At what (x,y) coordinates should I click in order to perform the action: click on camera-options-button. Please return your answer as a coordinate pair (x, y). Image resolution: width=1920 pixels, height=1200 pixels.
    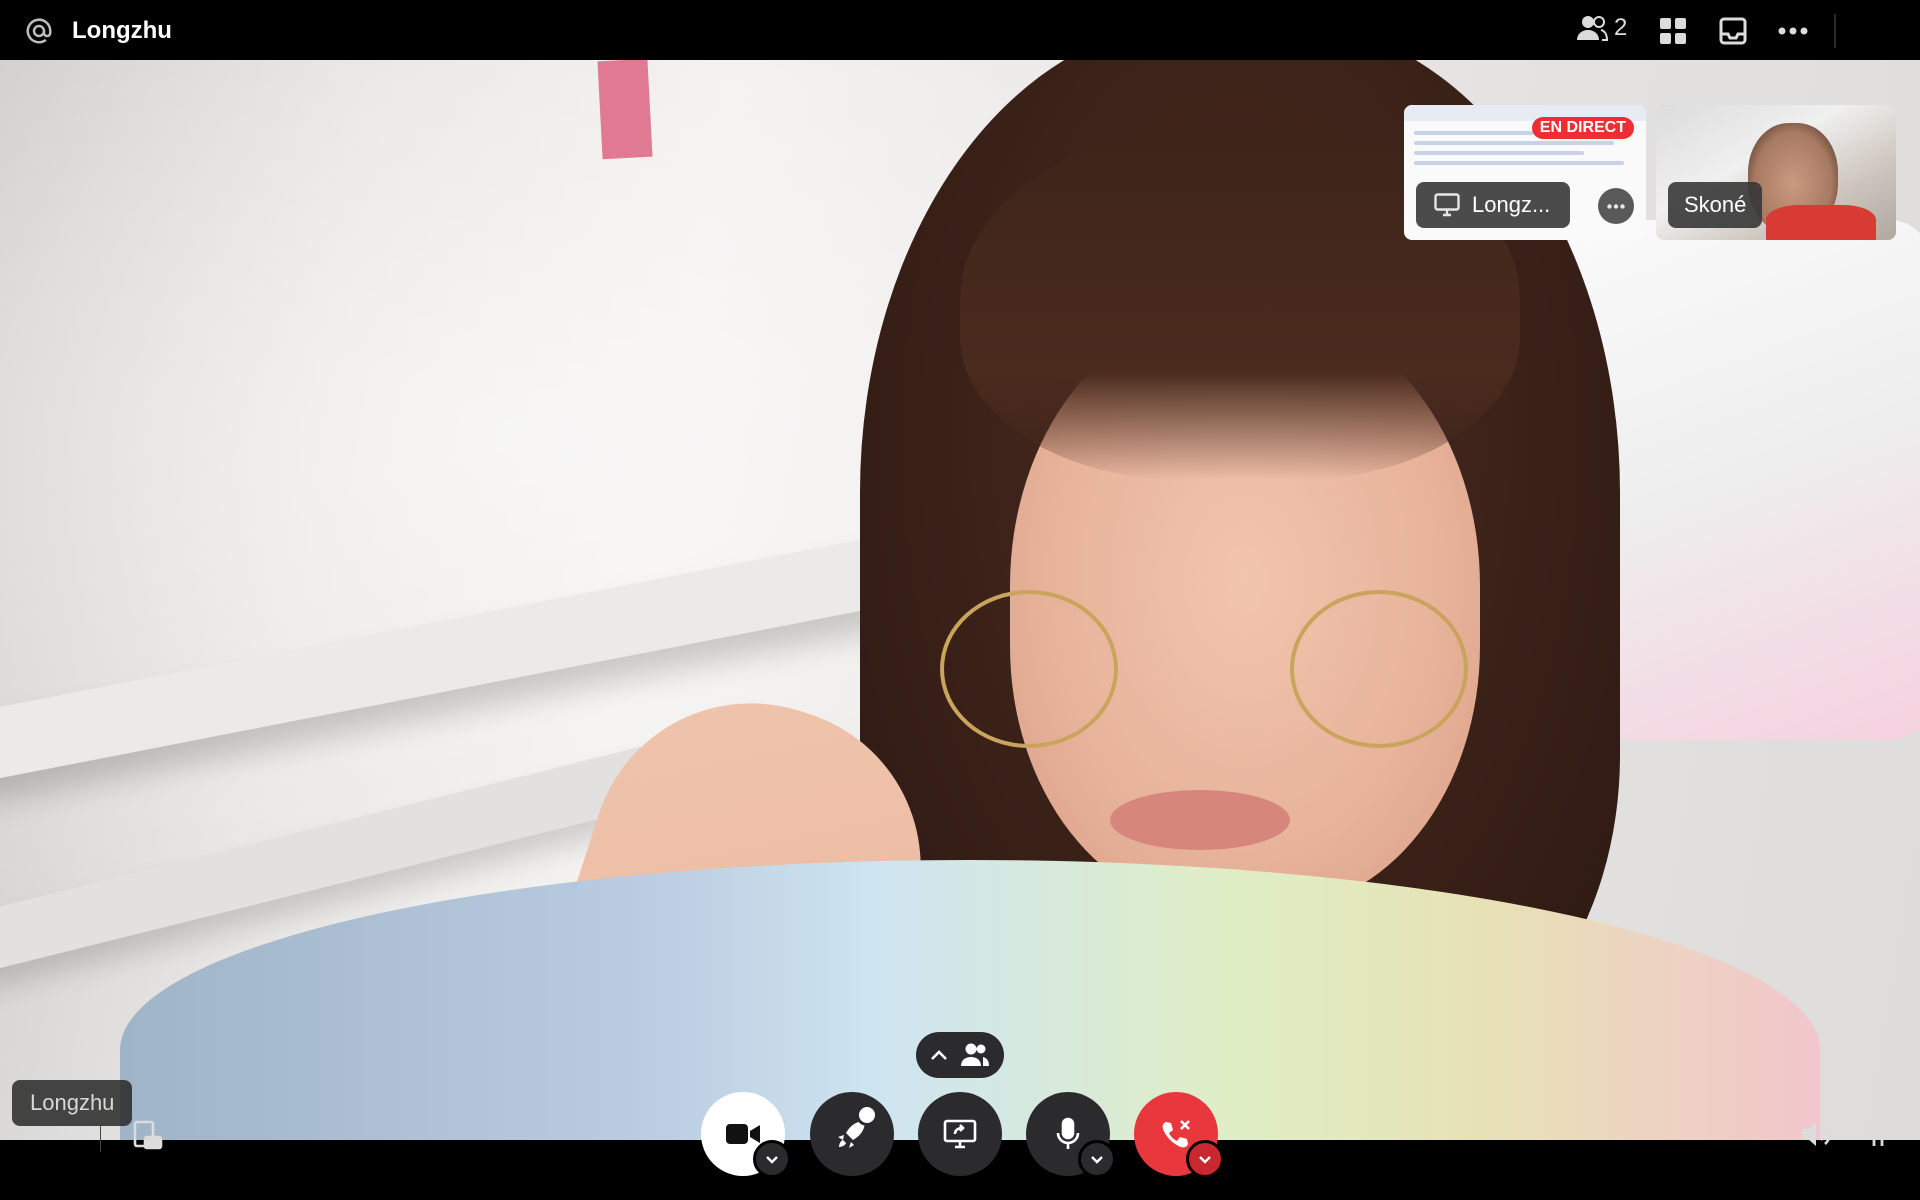
    Looking at the image, I should click on (772, 1159).